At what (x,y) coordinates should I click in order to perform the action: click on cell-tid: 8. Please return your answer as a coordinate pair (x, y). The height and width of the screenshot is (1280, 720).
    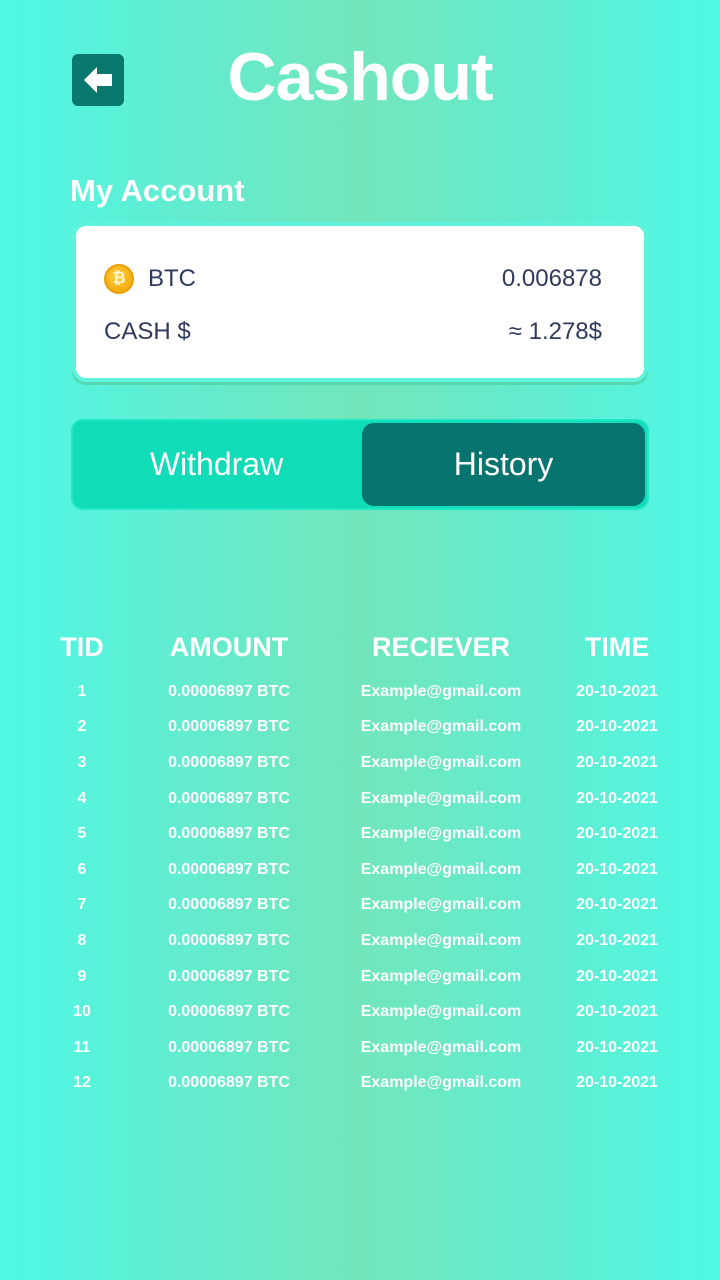
    Looking at the image, I should click on (82, 940).